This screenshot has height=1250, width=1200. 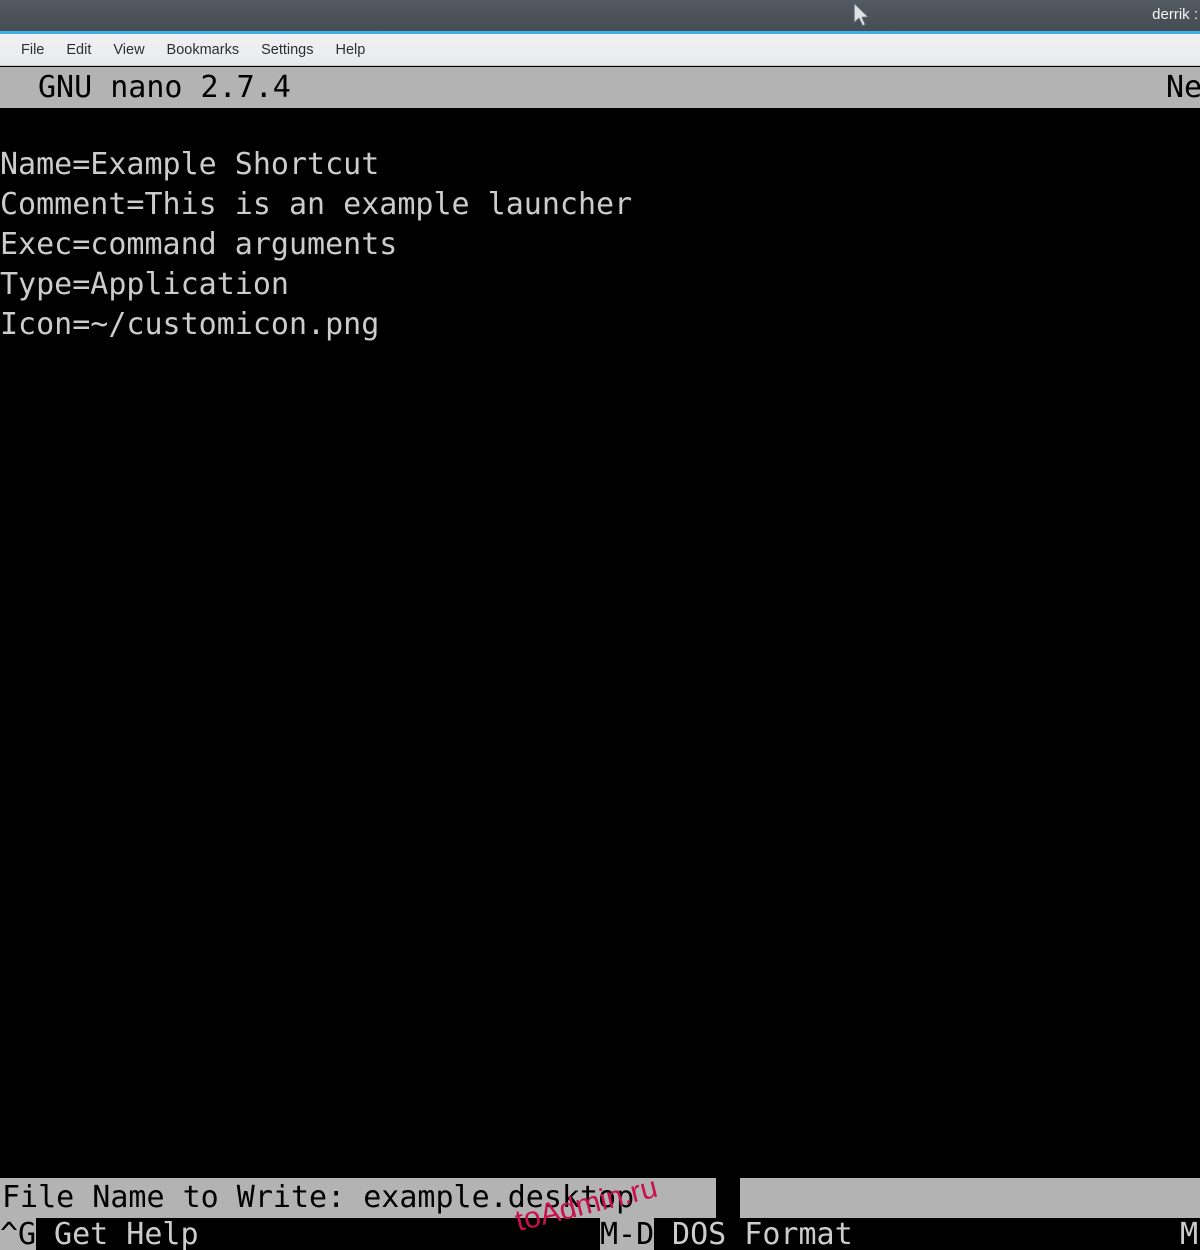 What do you see at coordinates (1189, 1234) in the screenshot?
I see `shortcut-combo-truncated: M` at bounding box center [1189, 1234].